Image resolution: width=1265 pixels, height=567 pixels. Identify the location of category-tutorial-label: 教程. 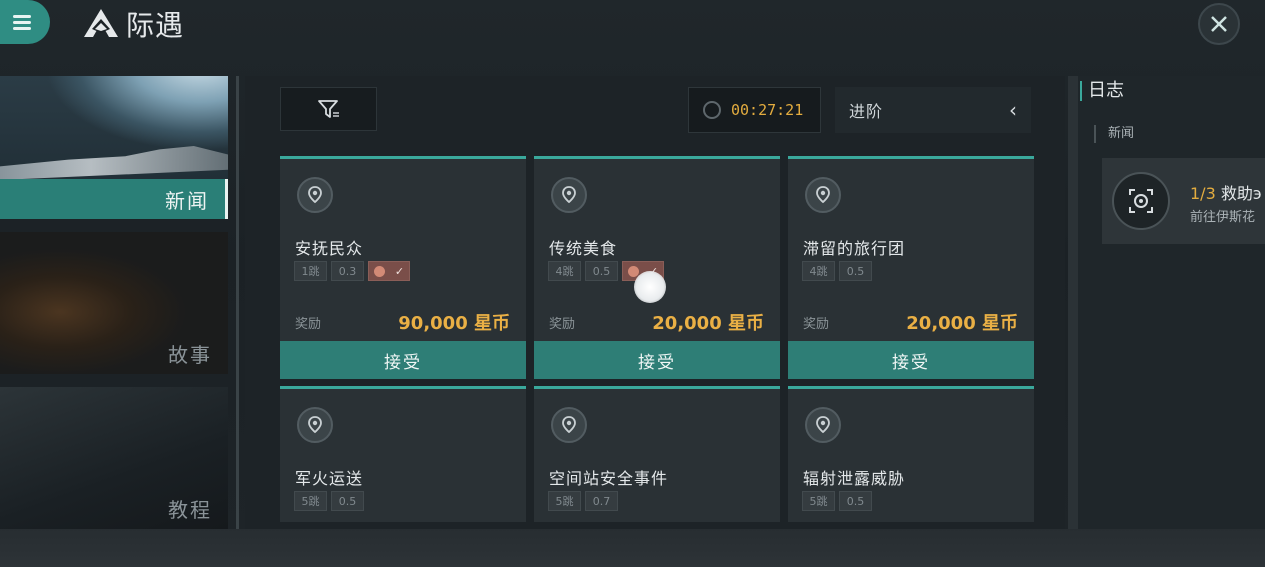
(190, 510).